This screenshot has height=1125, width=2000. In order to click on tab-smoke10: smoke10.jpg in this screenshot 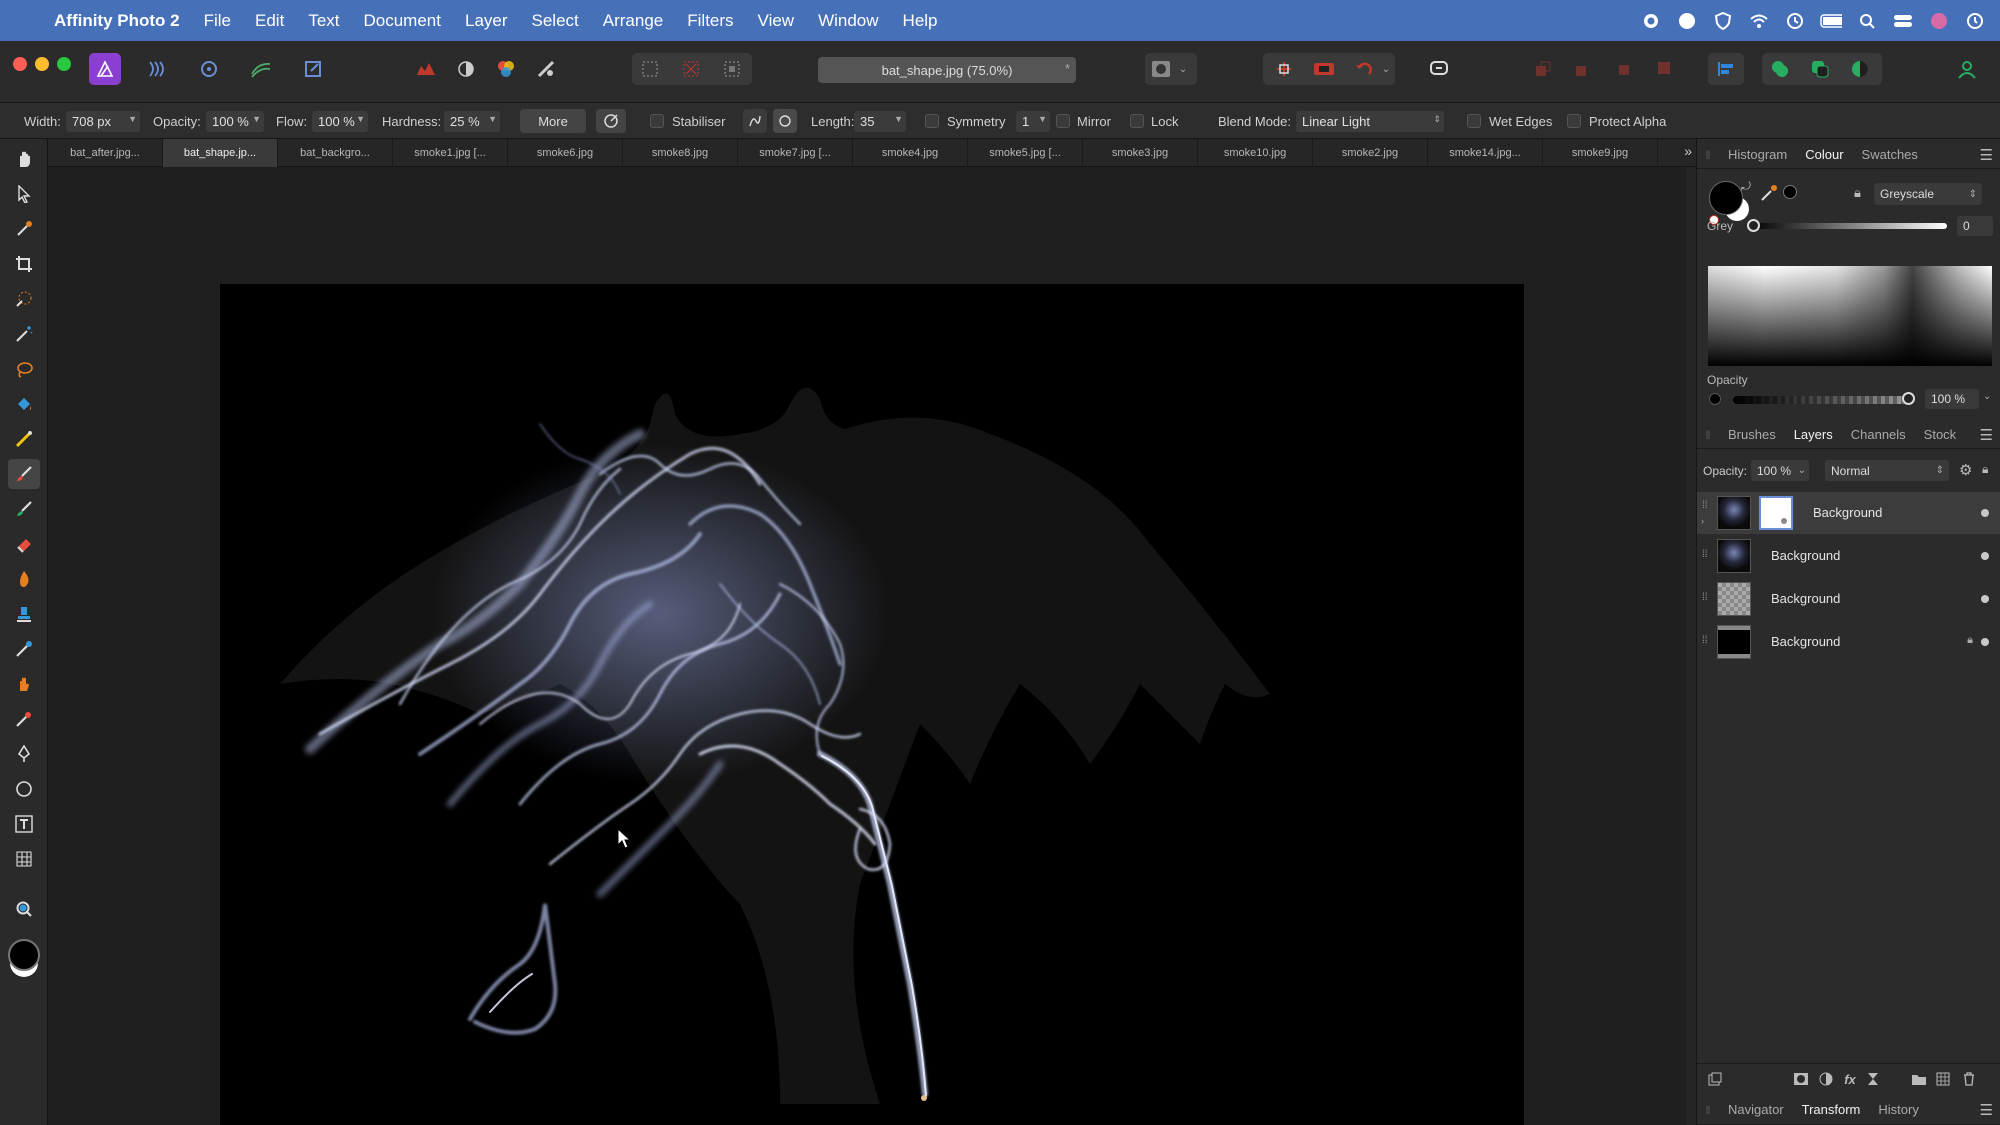, I will do `click(1255, 153)`.